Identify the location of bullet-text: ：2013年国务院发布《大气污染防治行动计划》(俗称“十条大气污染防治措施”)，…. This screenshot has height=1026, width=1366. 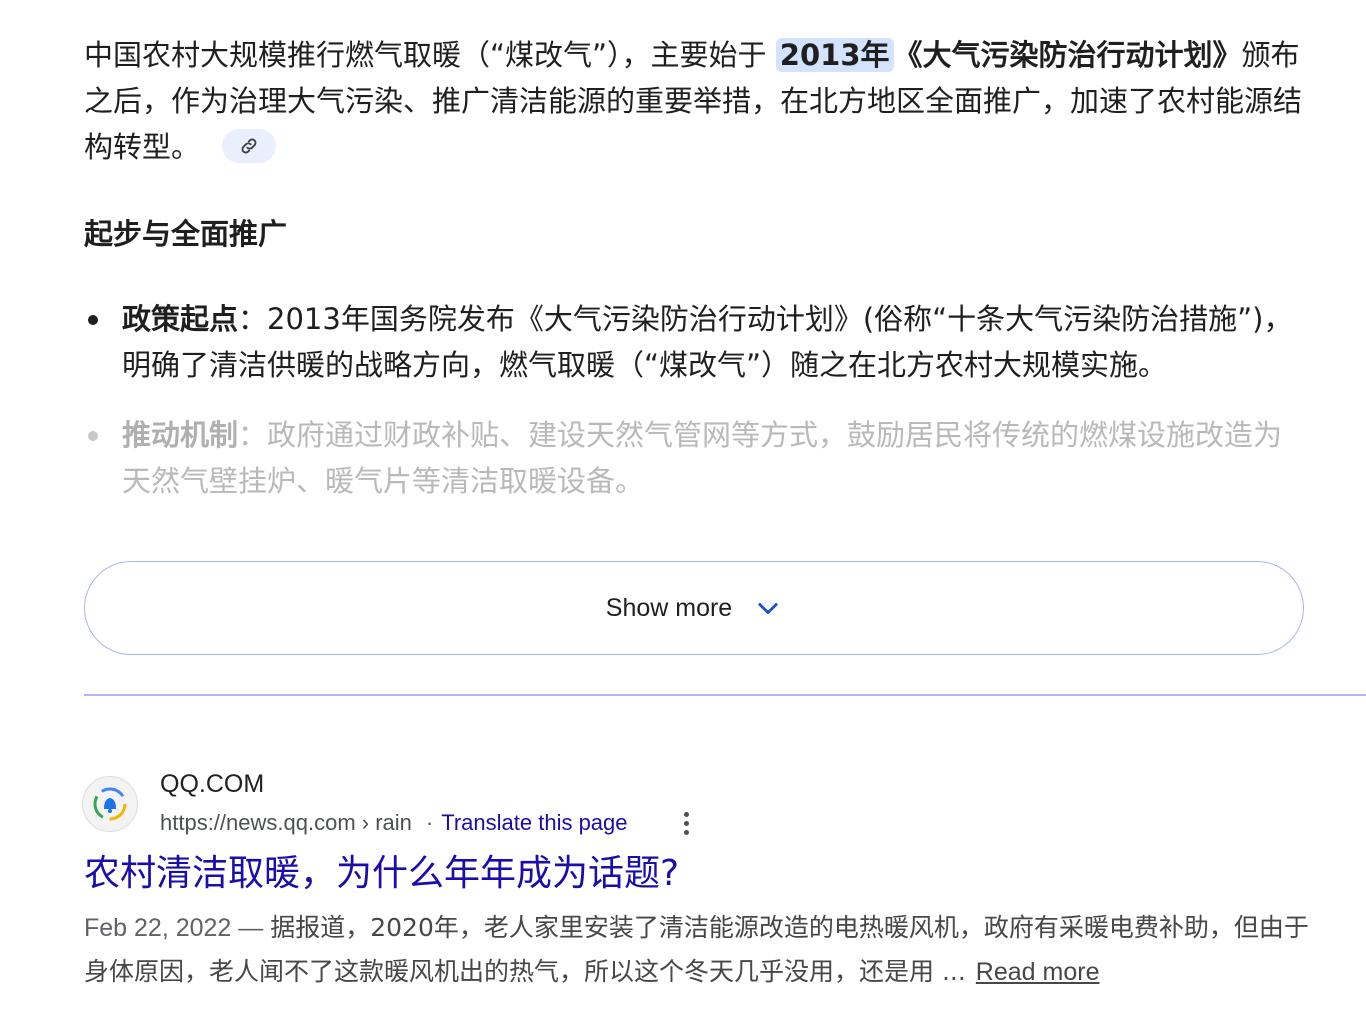
(707, 342).